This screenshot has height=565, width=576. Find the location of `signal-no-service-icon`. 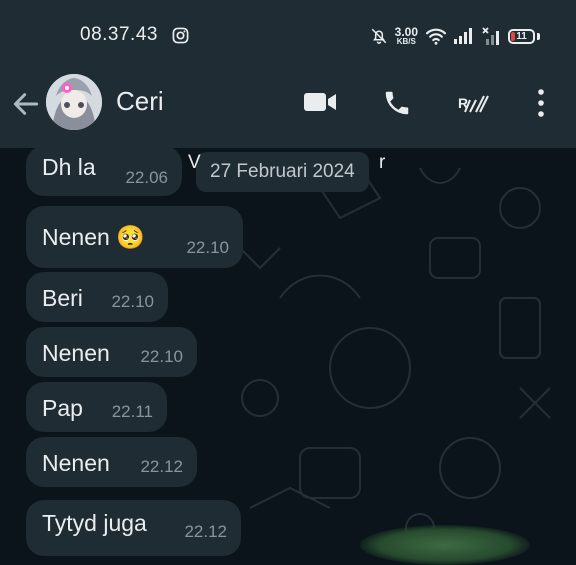

signal-no-service-icon is located at coordinates (490, 36).